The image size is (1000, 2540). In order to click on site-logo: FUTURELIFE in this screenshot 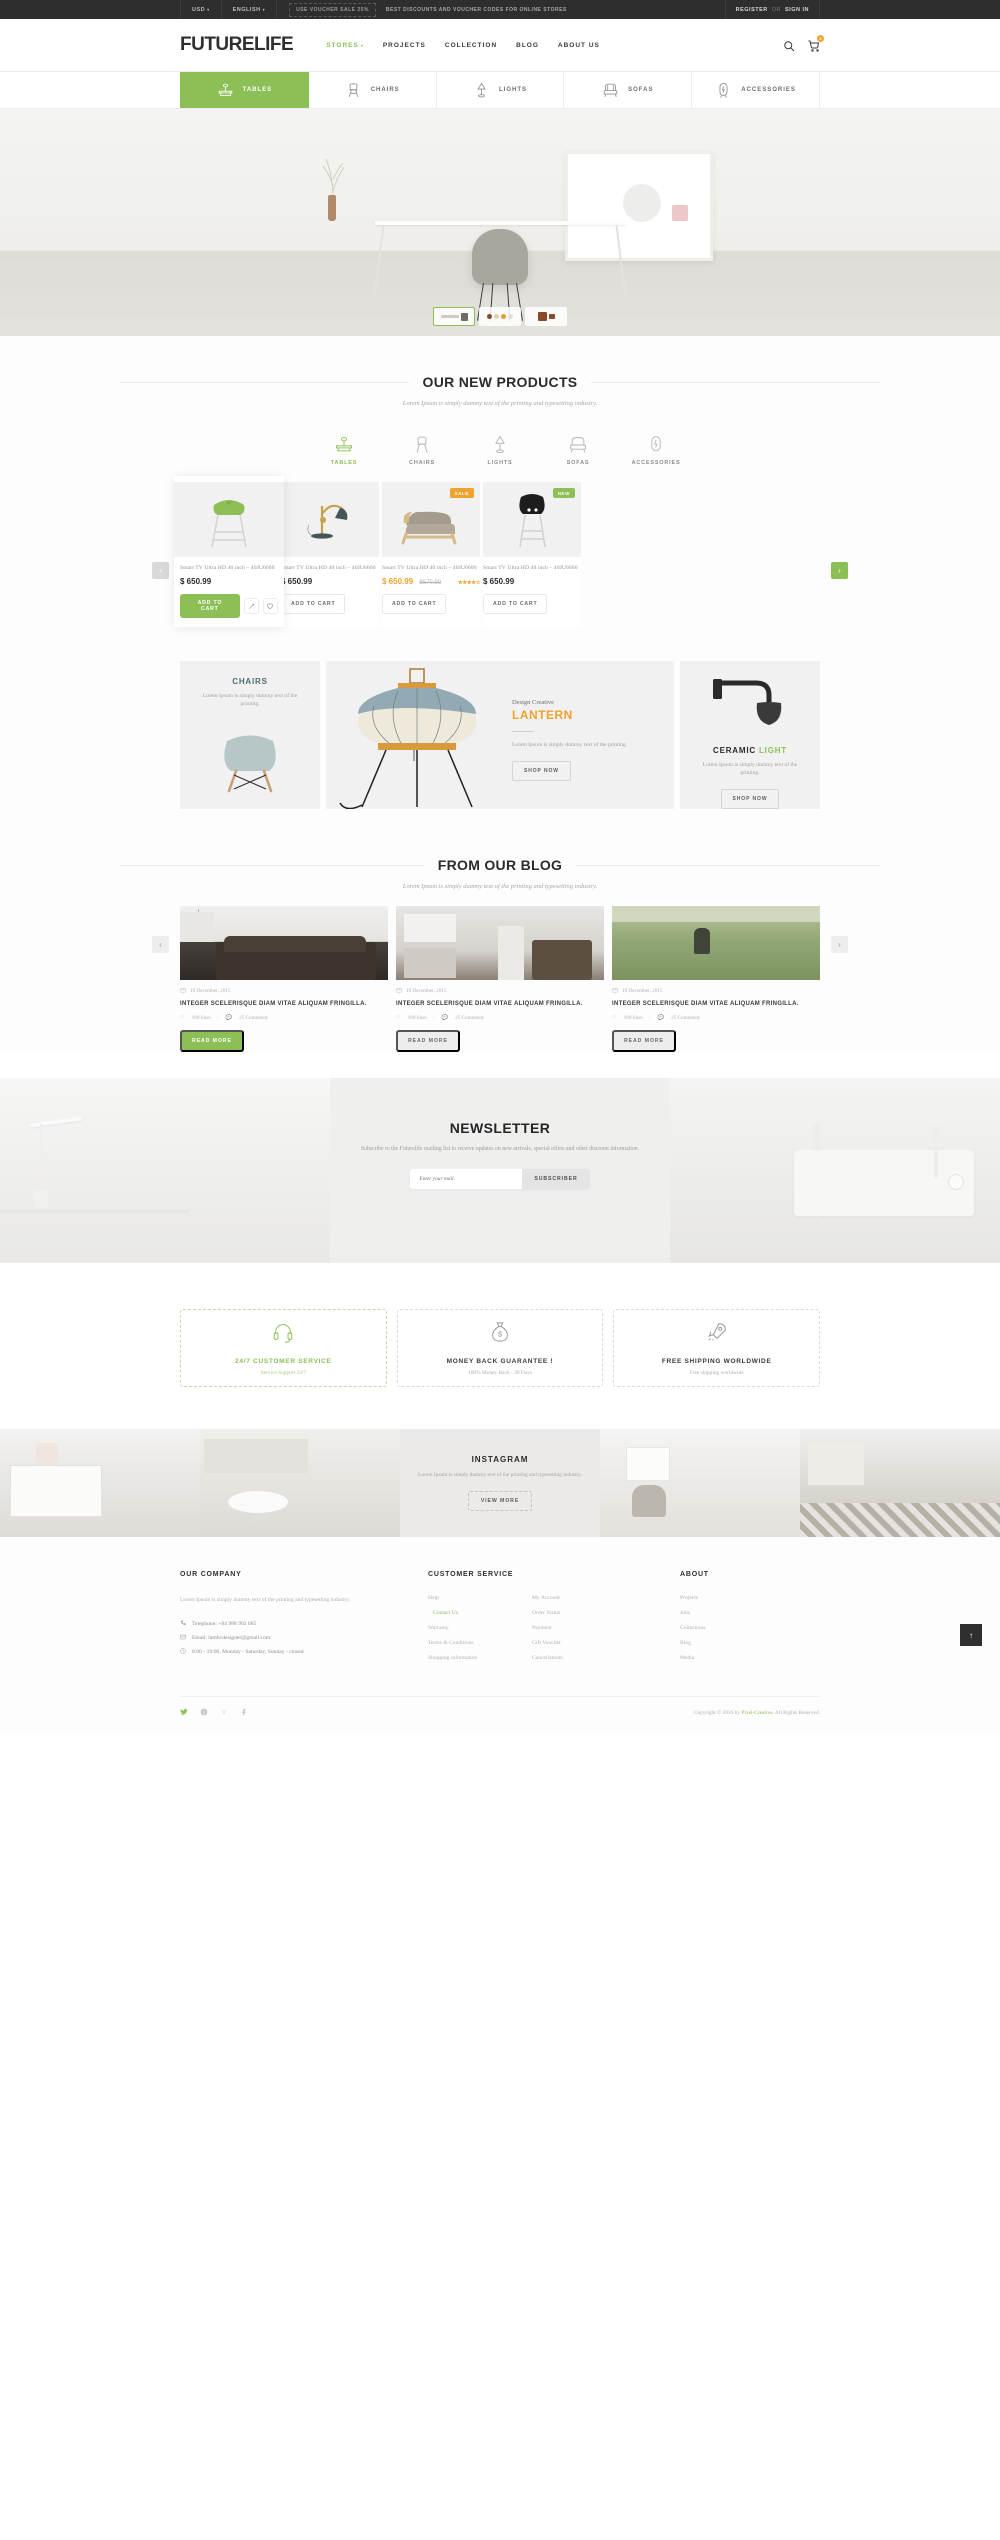, I will do `click(237, 45)`.